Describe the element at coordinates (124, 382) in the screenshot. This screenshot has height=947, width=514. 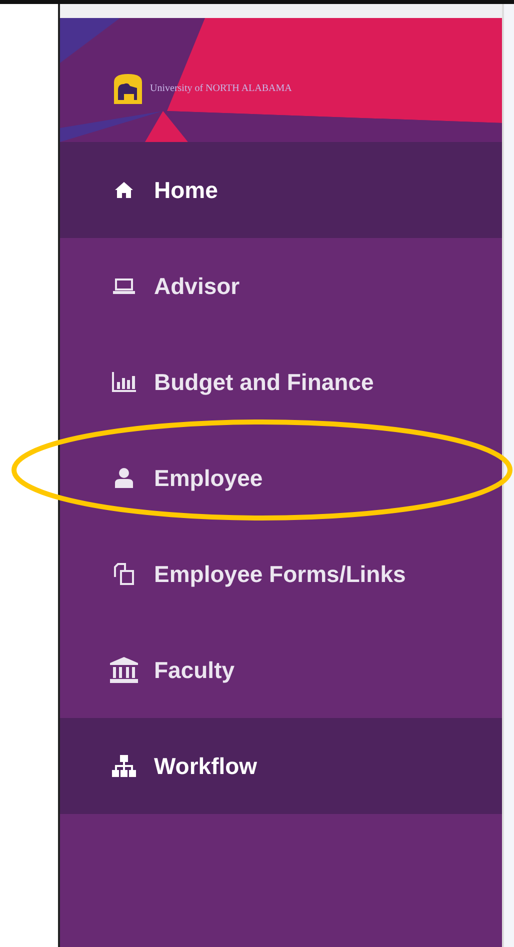
I see `bar-chart-icon` at that location.